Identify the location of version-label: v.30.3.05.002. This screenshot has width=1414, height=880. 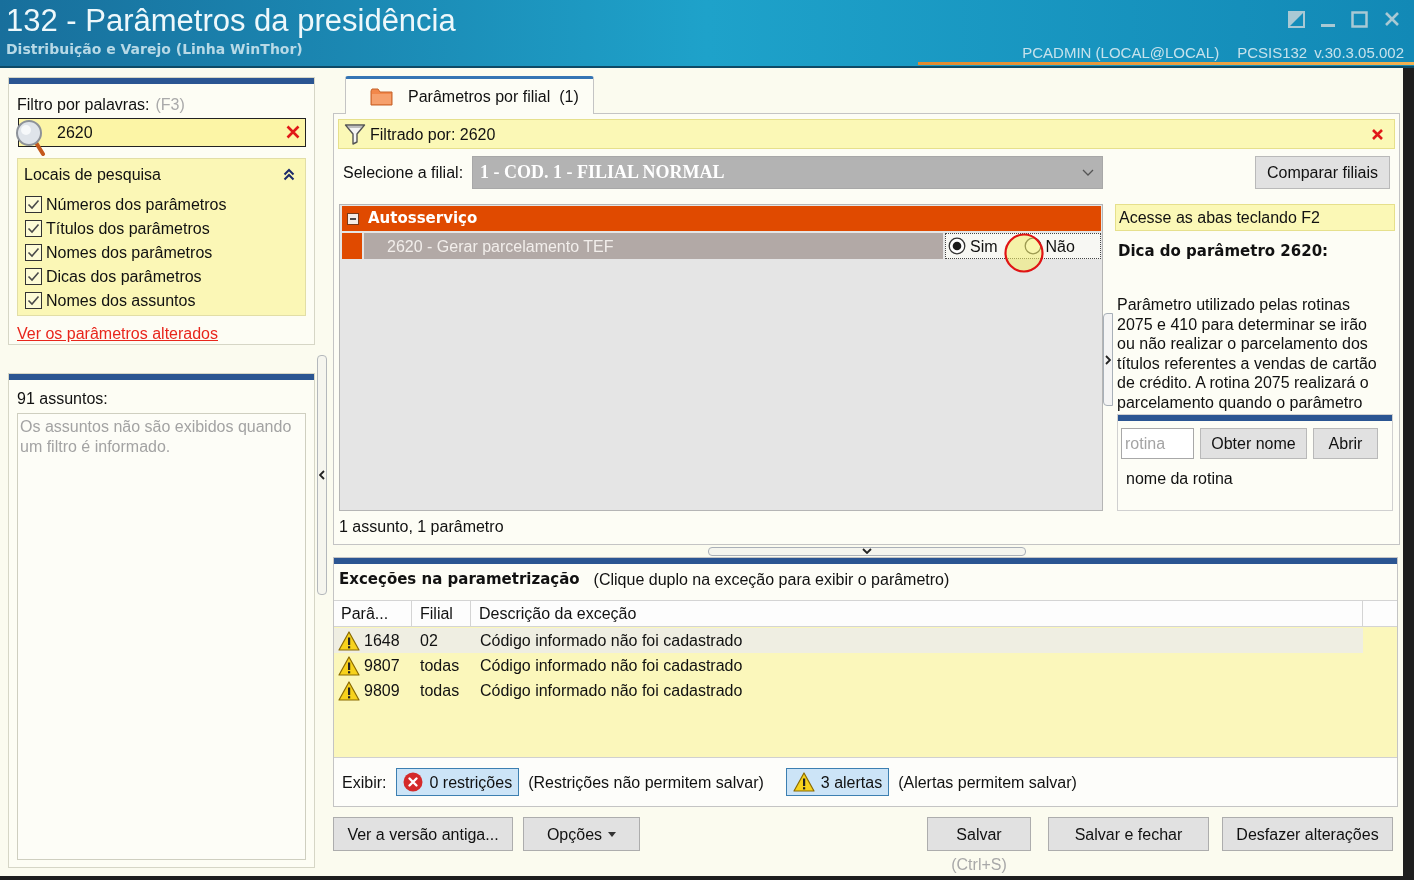
(1359, 52).